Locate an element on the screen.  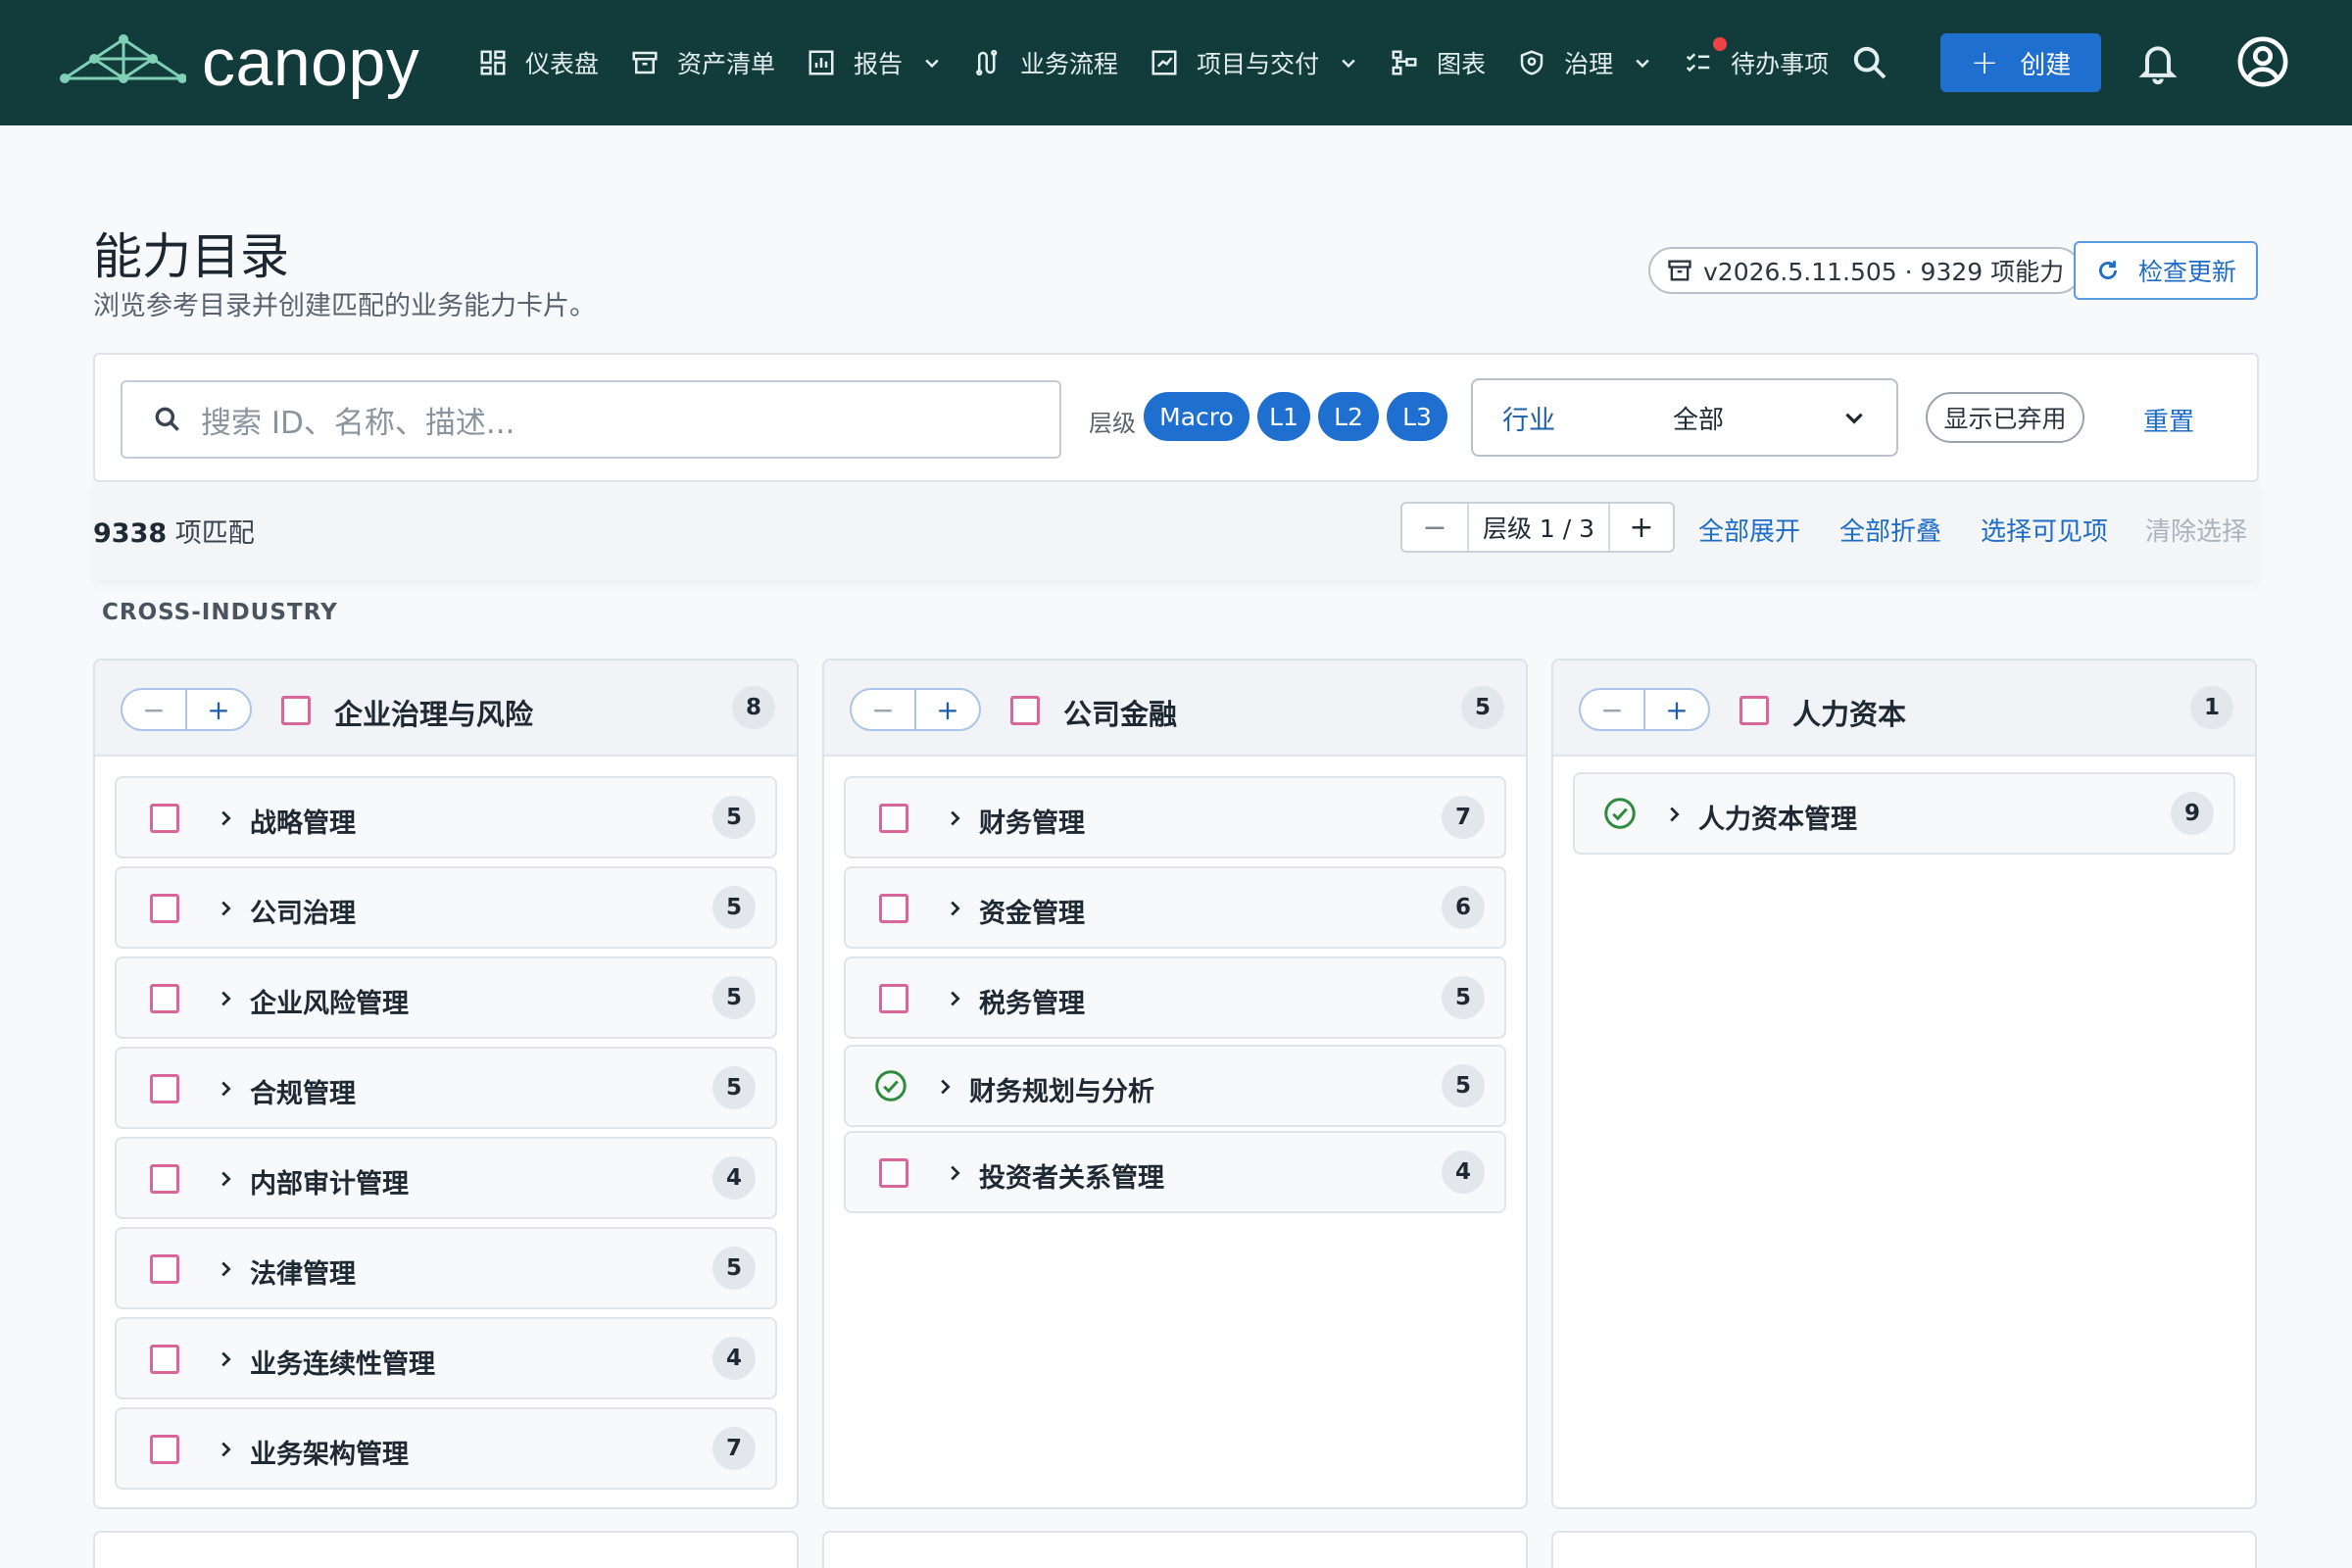
workflow-icon is located at coordinates (987, 62).